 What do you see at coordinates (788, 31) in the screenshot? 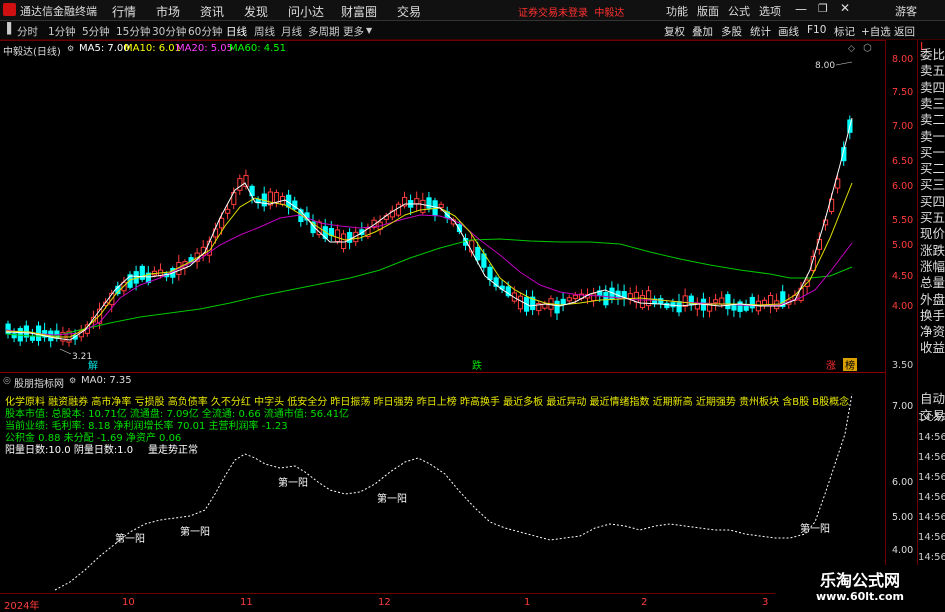
I see `tool-huaxian: 画线` at bounding box center [788, 31].